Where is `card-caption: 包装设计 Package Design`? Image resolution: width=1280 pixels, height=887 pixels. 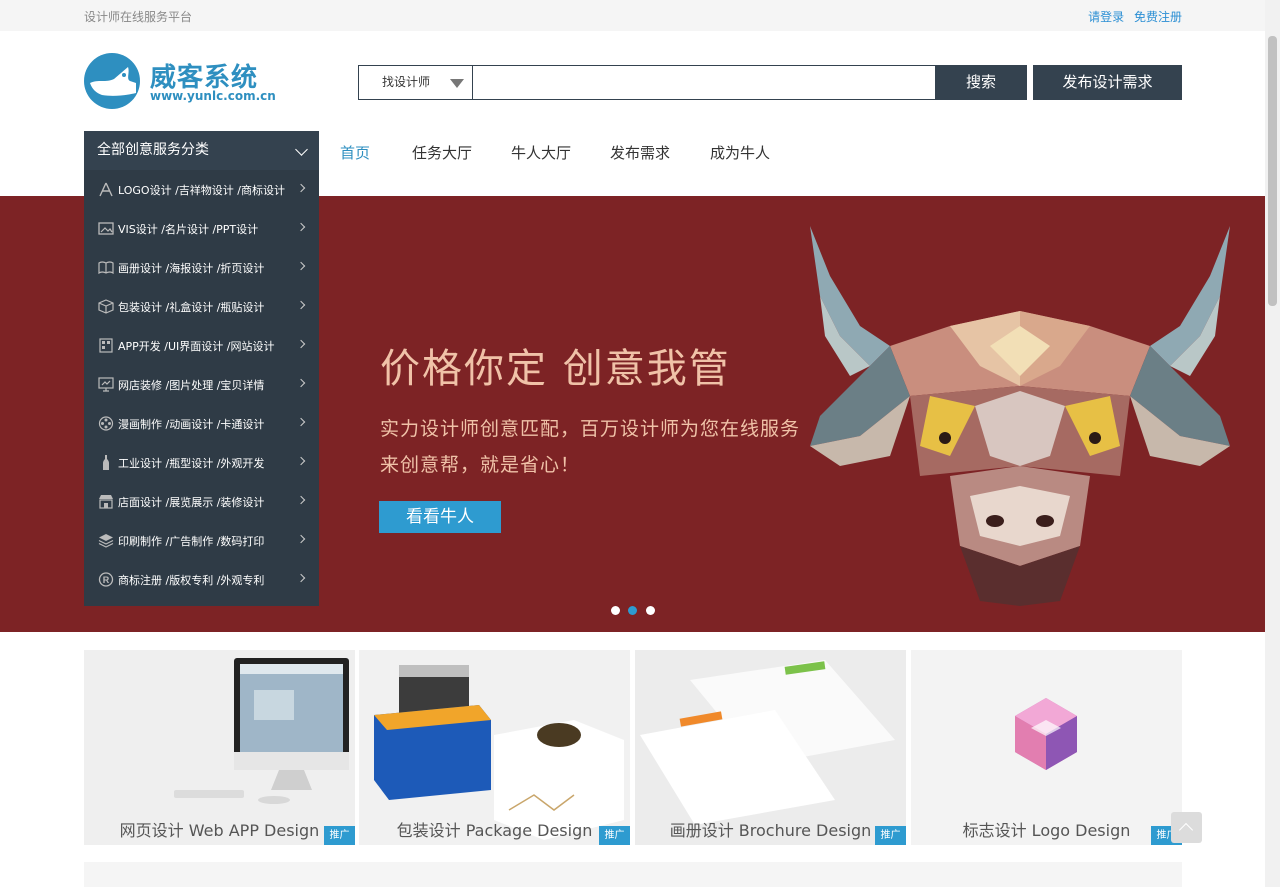 card-caption: 包装设计 Package Design is located at coordinates (494, 830).